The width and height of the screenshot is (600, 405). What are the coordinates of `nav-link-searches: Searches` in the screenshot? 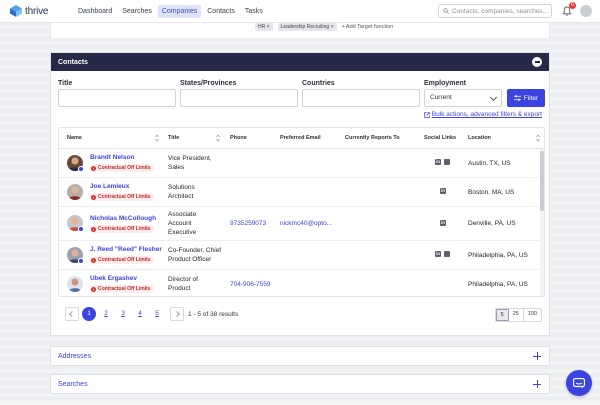 It's located at (137, 11).